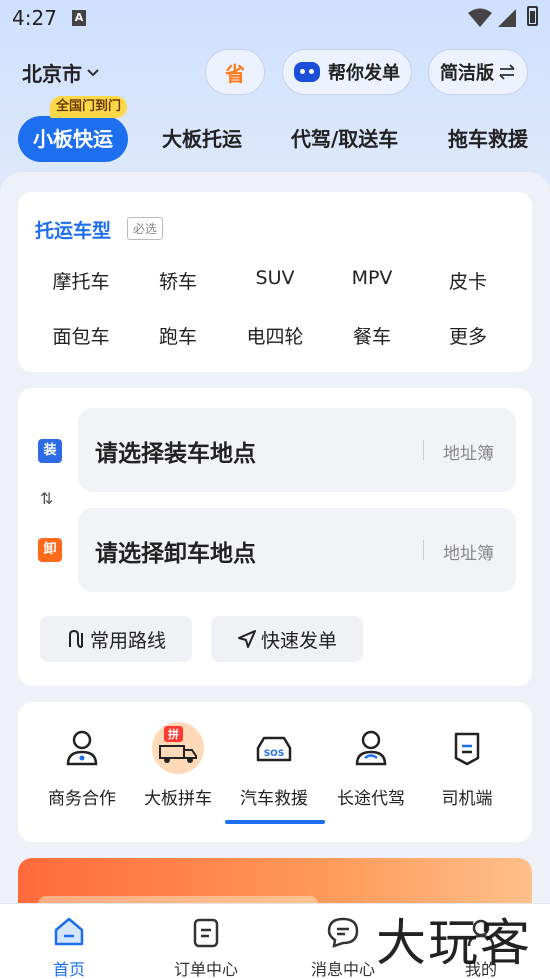  What do you see at coordinates (297, 450) in the screenshot?
I see `load-address-field: 请选择装车地点 地址簿` at bounding box center [297, 450].